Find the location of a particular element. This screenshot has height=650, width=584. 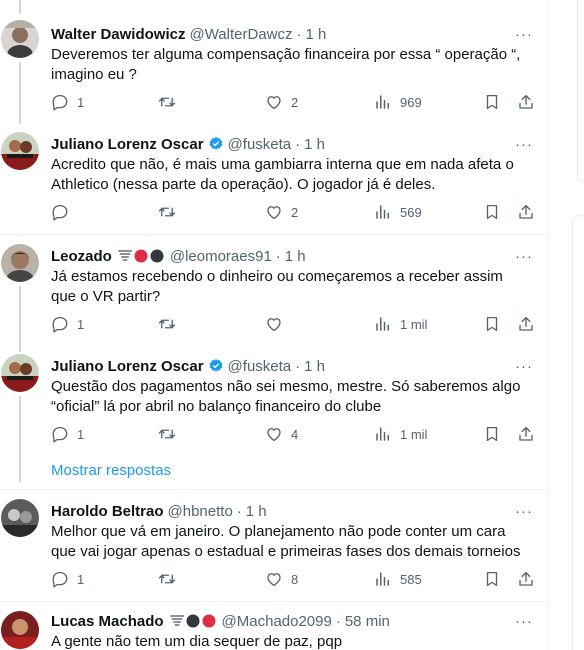

like-count: 8 is located at coordinates (295, 579).